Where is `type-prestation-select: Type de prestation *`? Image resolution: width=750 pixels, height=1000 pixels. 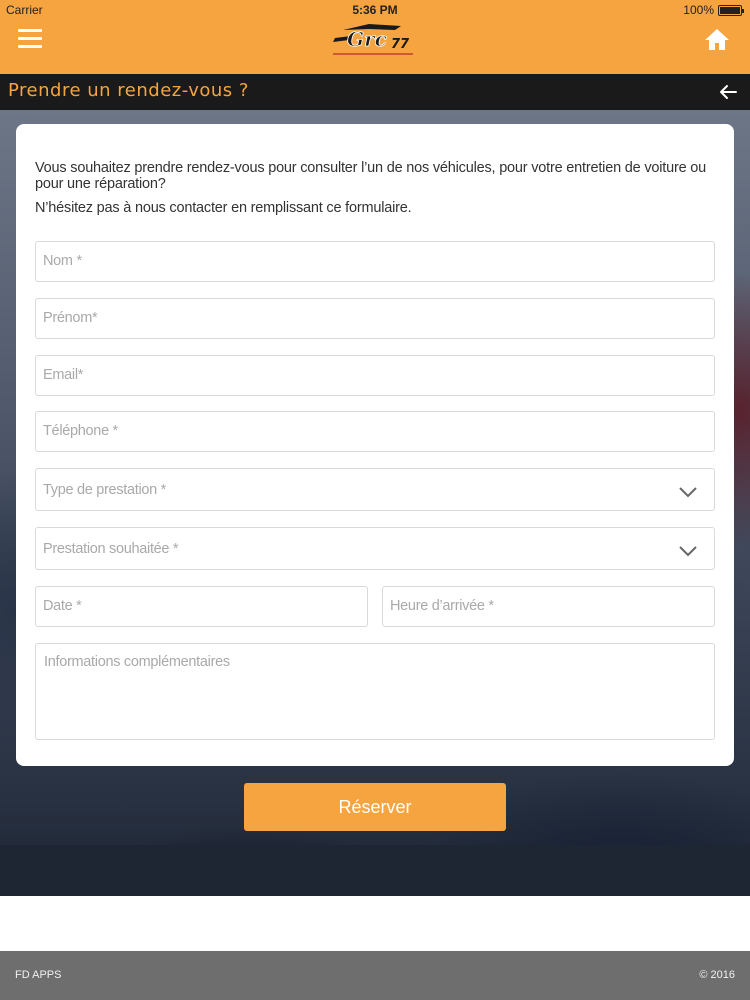
type-prestation-select: Type de prestation * is located at coordinates (375, 489).